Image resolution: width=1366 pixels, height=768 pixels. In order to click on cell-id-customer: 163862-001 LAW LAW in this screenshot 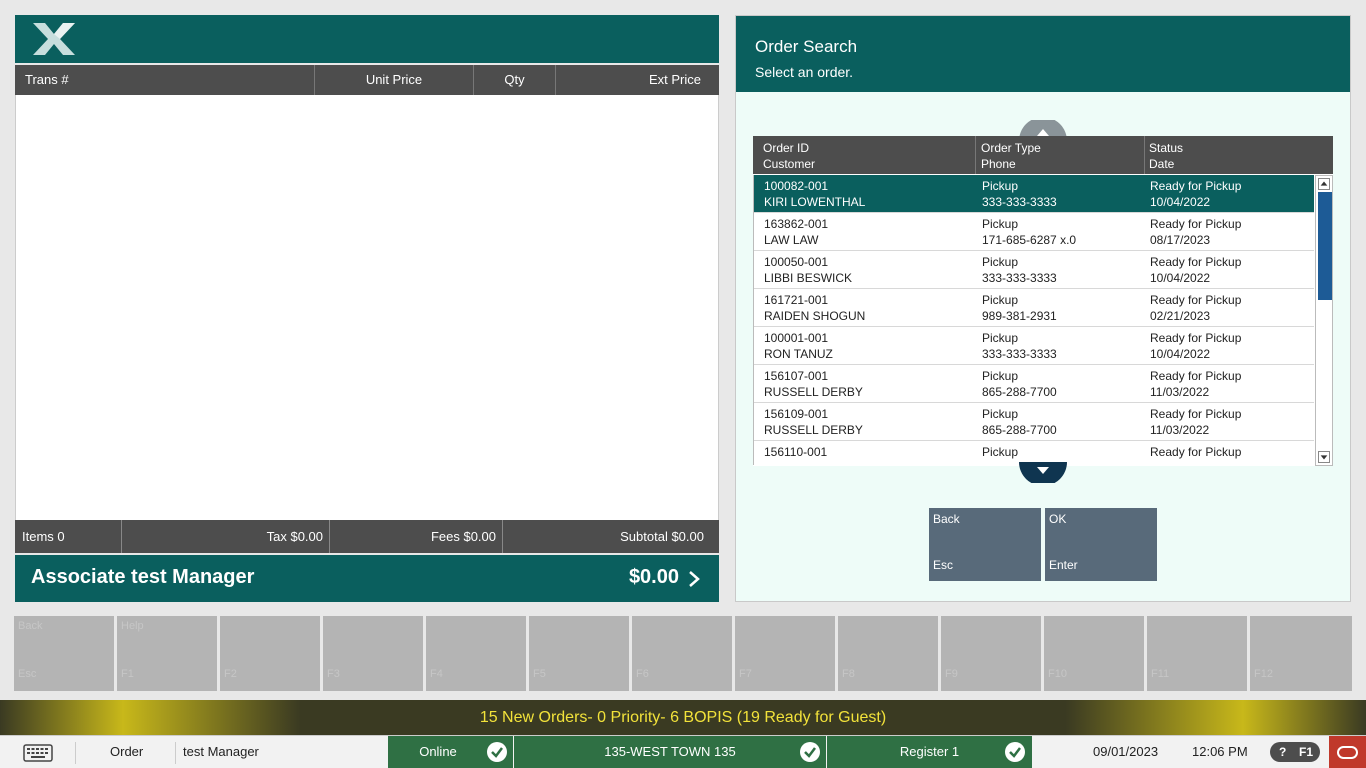, I will do `click(865, 231)`.